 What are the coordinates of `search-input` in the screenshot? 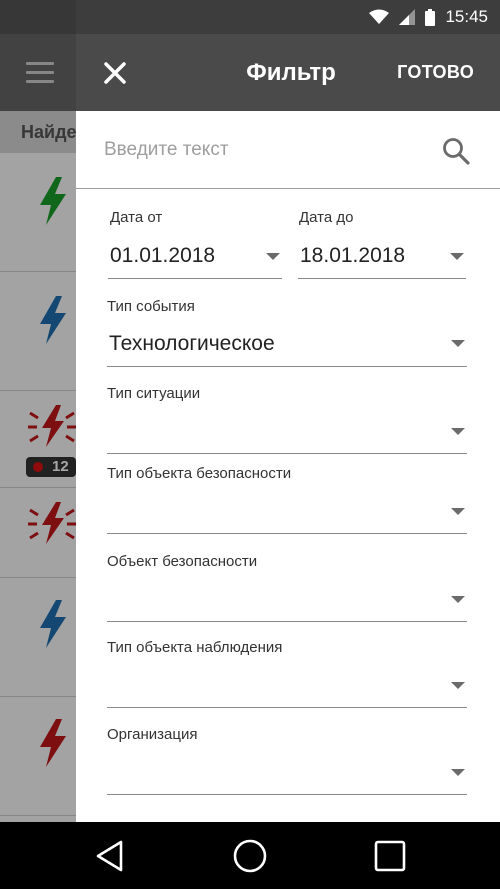 It's located at (264, 150).